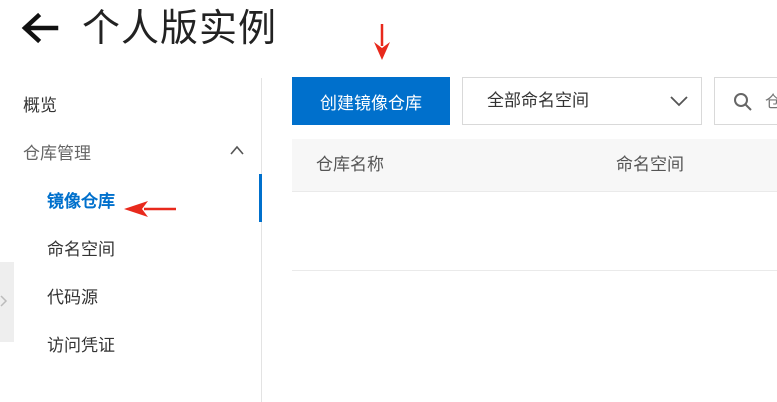  I want to click on page-title: 个人版实例, so click(180, 28).